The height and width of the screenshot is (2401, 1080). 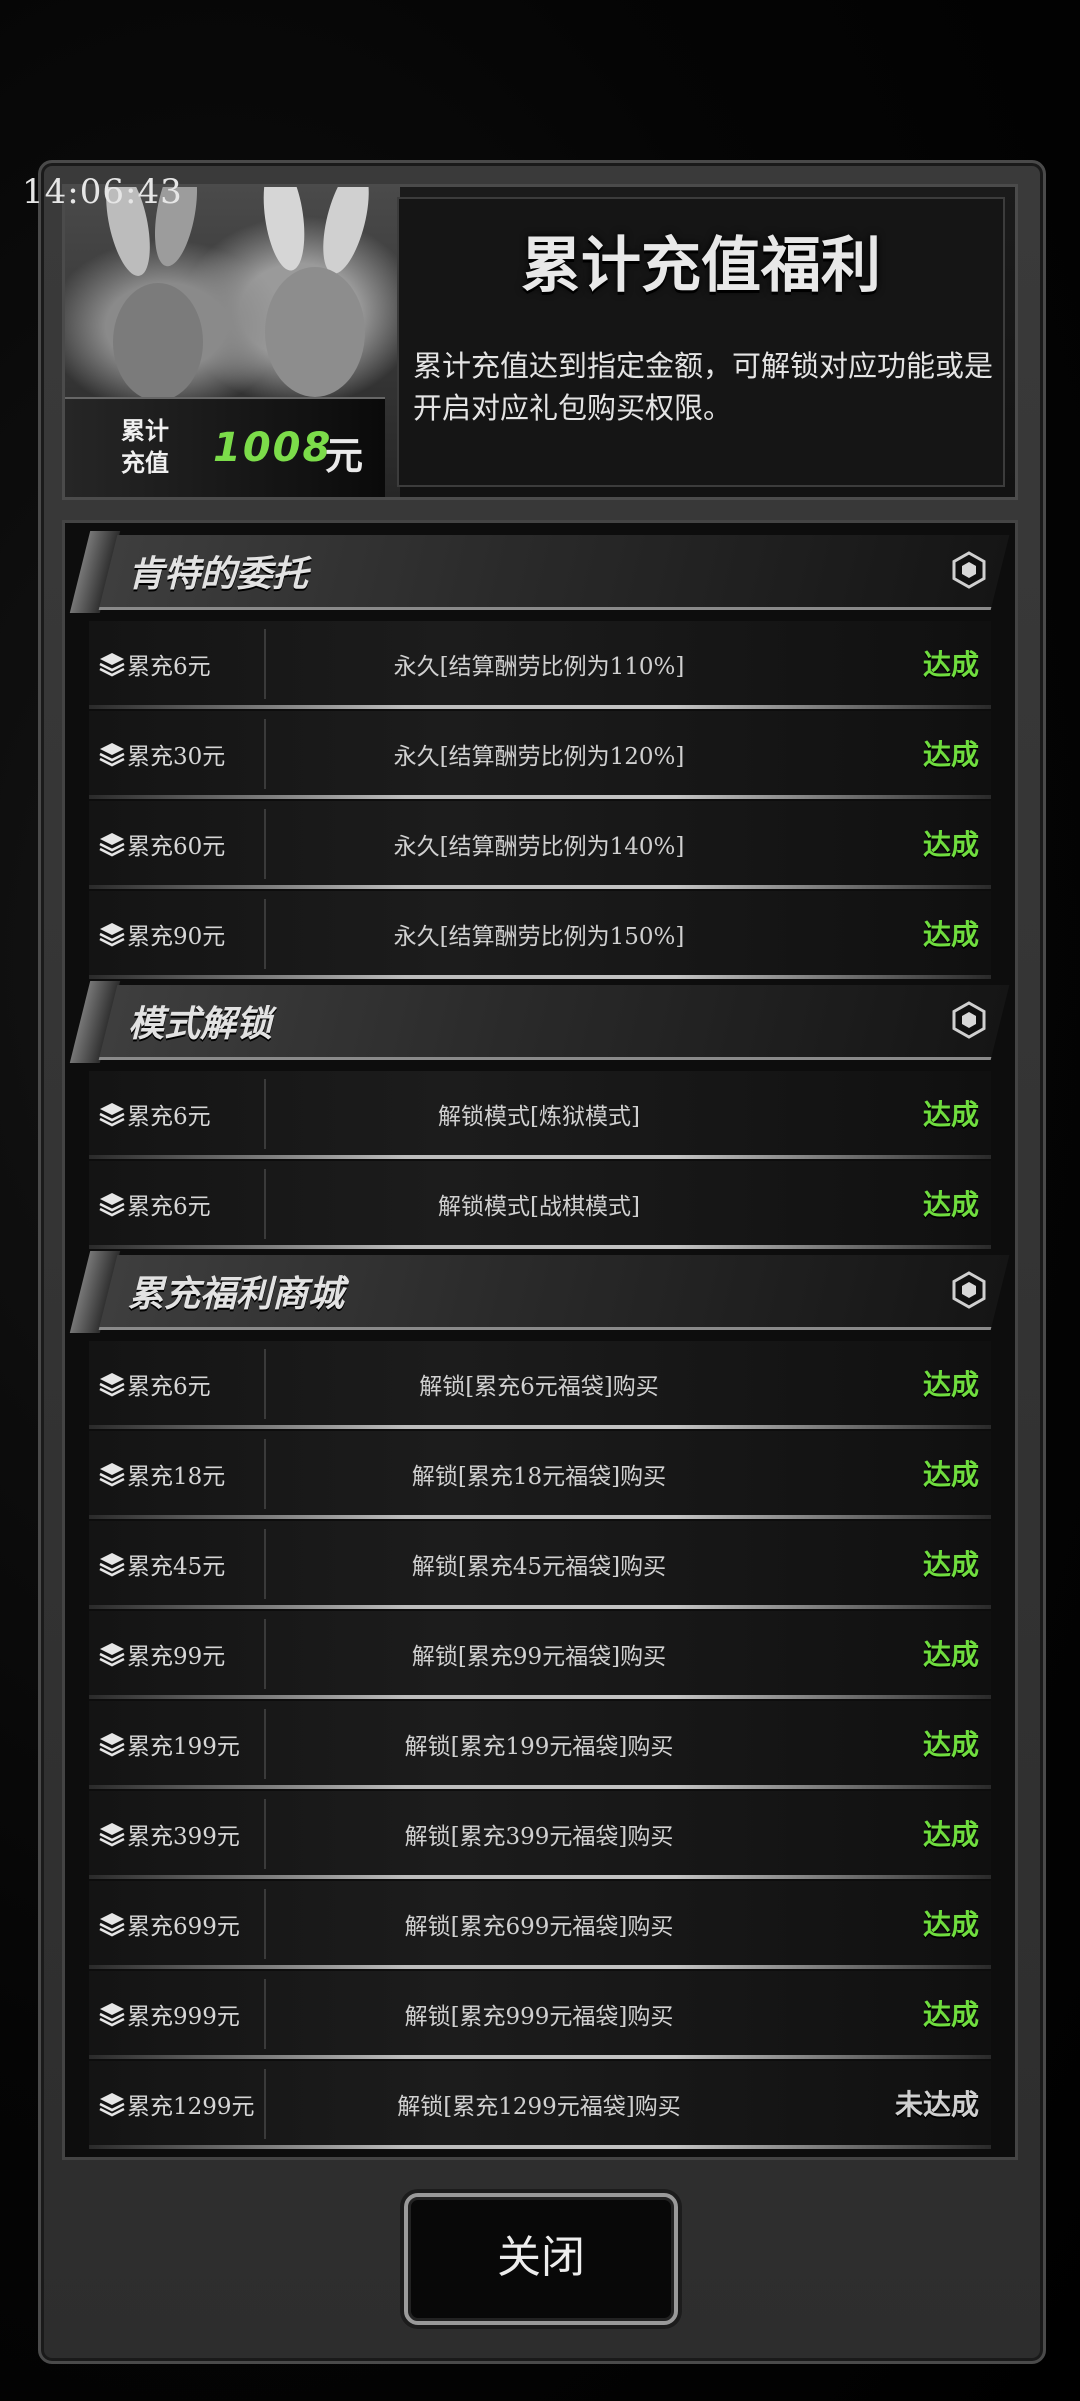 I want to click on benefit-row: 累充45元 解锁[累充45元福袋]购买 达成, so click(x=540, y=1565).